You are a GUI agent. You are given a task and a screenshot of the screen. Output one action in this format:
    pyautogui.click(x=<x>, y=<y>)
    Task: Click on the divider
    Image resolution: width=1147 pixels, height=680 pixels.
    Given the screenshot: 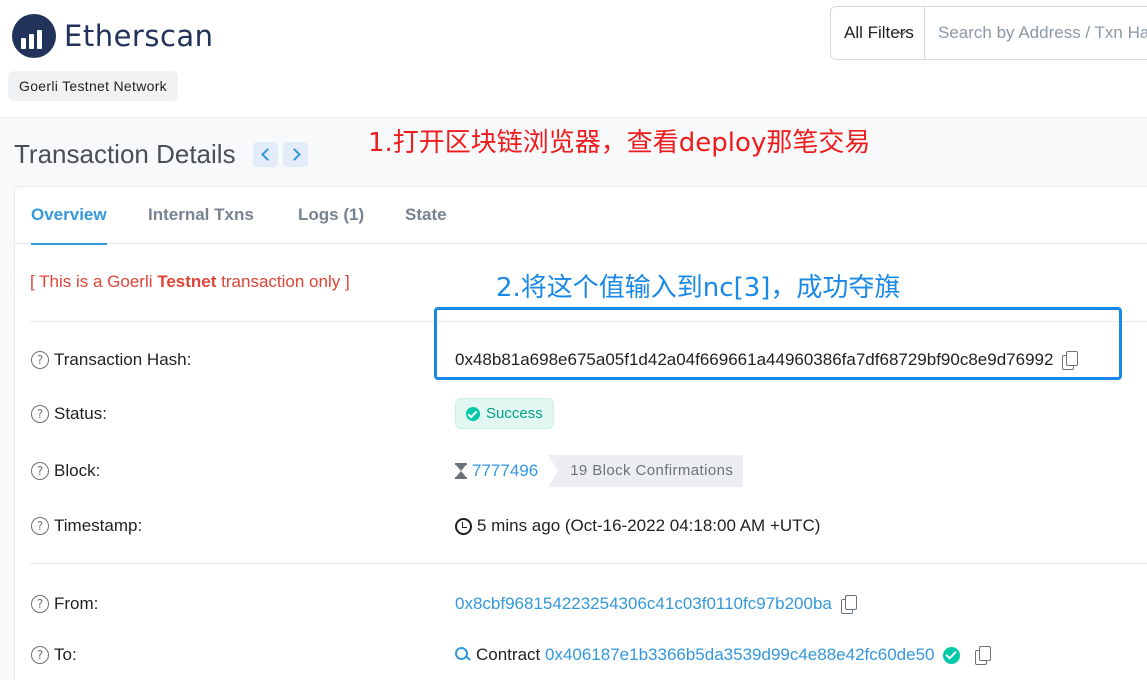 What is the action you would take?
    pyautogui.click(x=588, y=563)
    